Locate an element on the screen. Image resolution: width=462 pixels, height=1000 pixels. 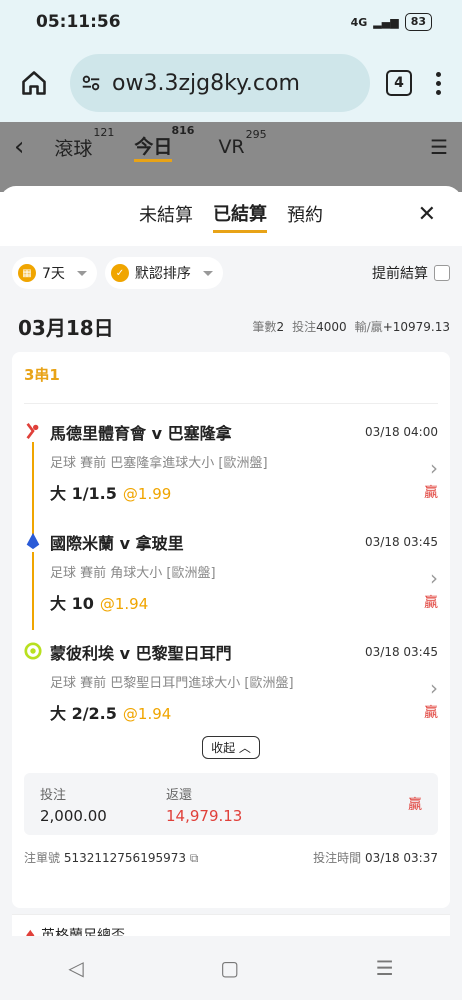
date-title: 03月18日 is located at coordinates (66, 327).